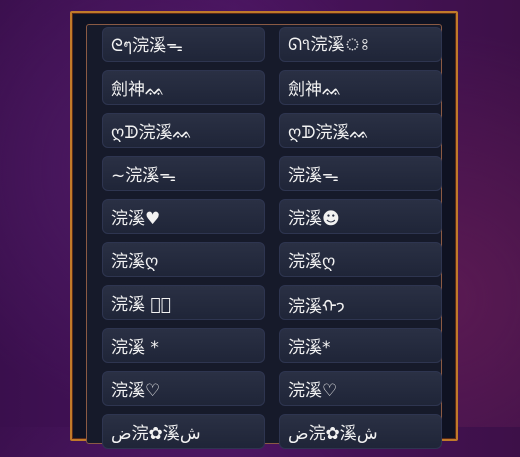 This screenshot has width=520, height=457. What do you see at coordinates (272, 431) in the screenshot?
I see `name-row: ض浣✿溪ش ض浣✿溪ش` at bounding box center [272, 431].